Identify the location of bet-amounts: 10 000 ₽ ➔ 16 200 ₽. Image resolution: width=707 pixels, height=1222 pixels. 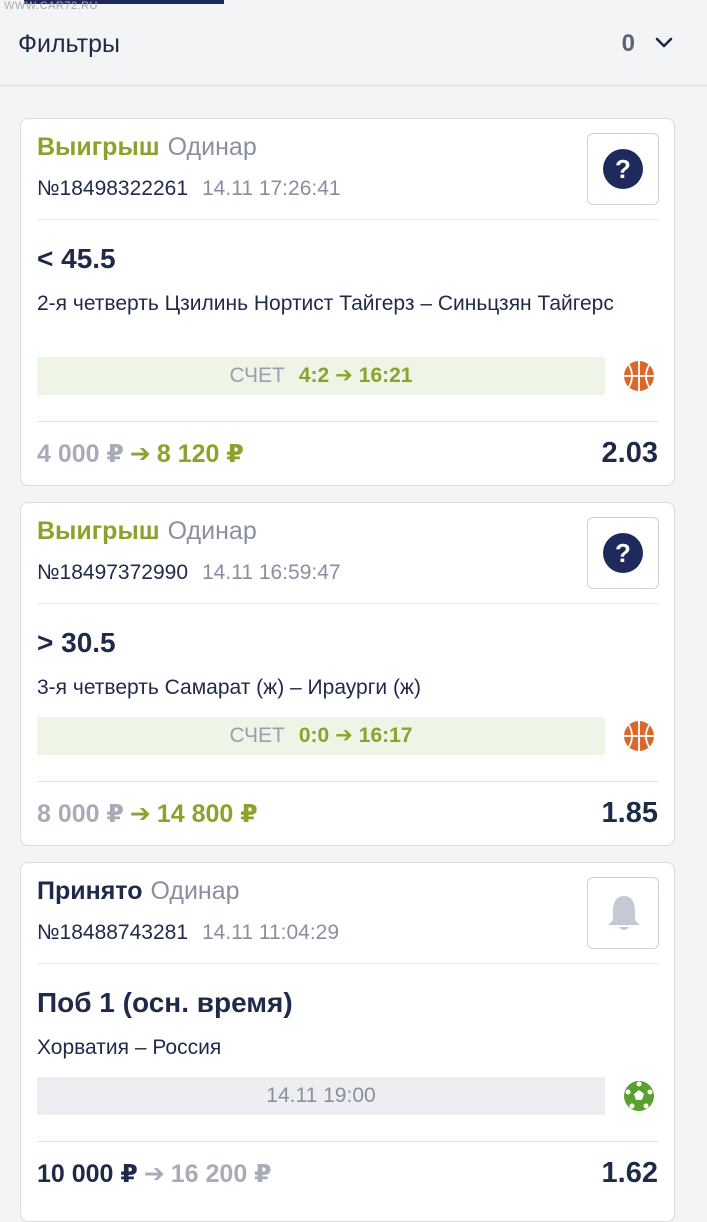
(154, 1174).